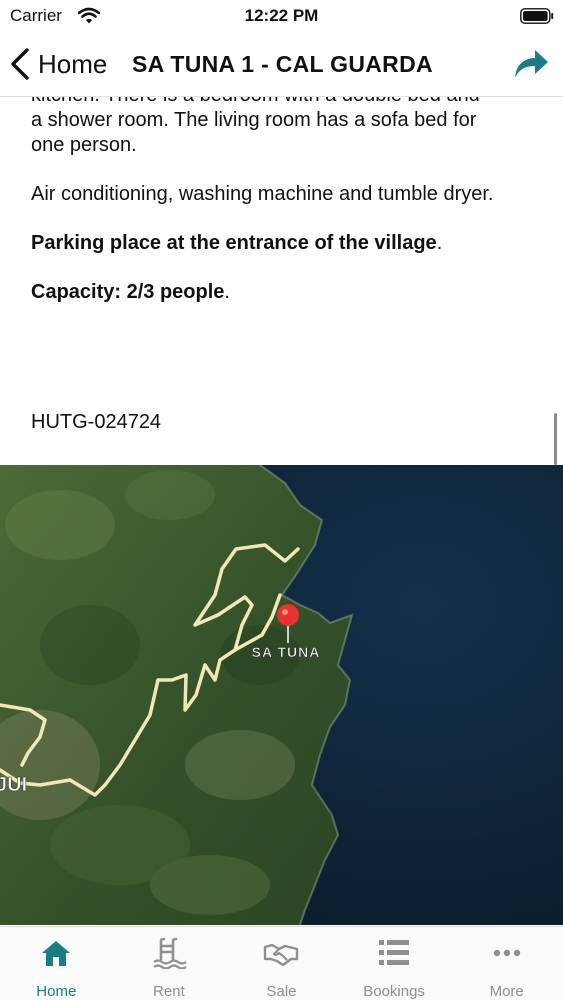  What do you see at coordinates (170, 953) in the screenshot?
I see `pool-icon` at bounding box center [170, 953].